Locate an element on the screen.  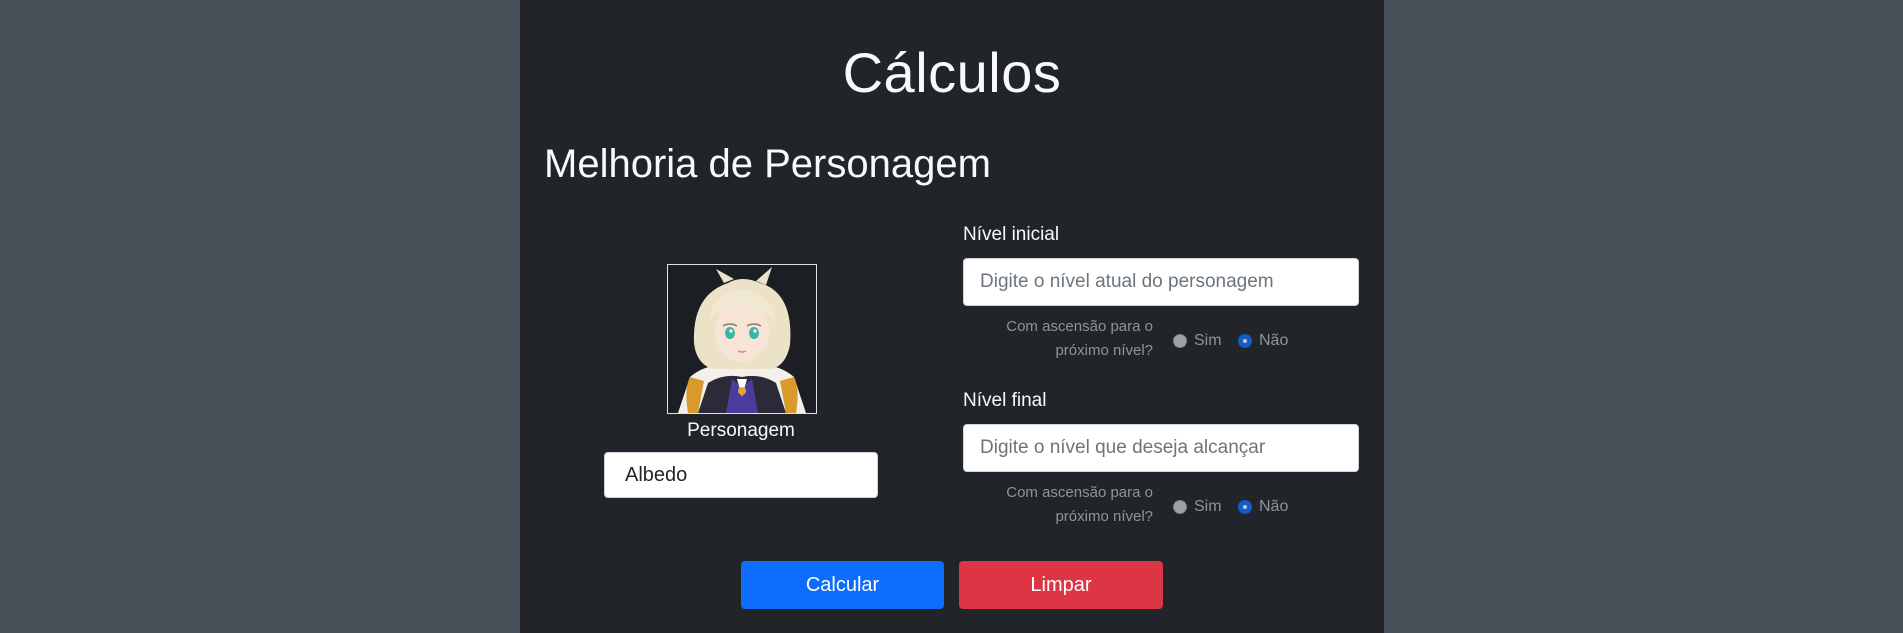
final-ascension-yes-radio: Sim is located at coordinates (1197, 507).